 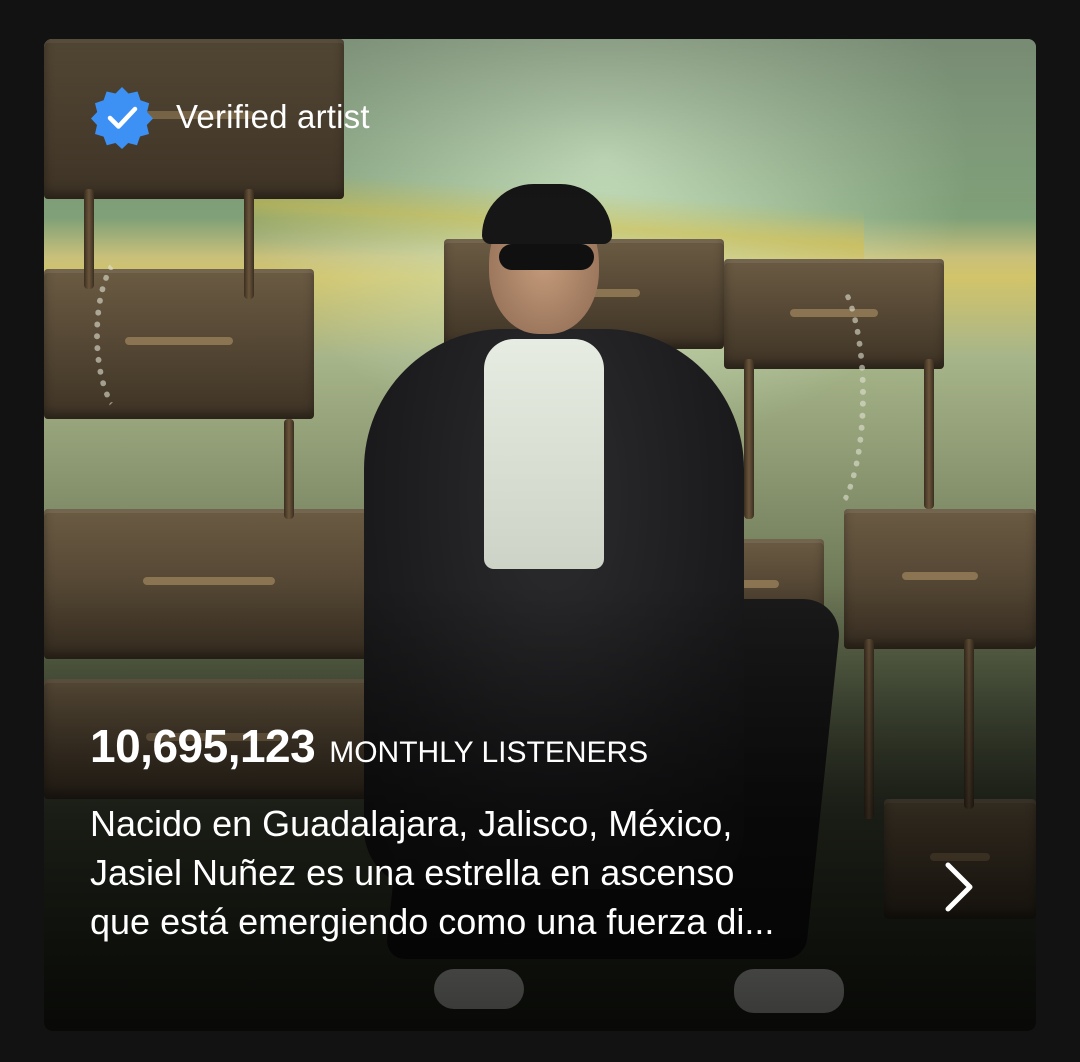 What do you see at coordinates (959, 887) in the screenshot?
I see `chevron-right-icon` at bounding box center [959, 887].